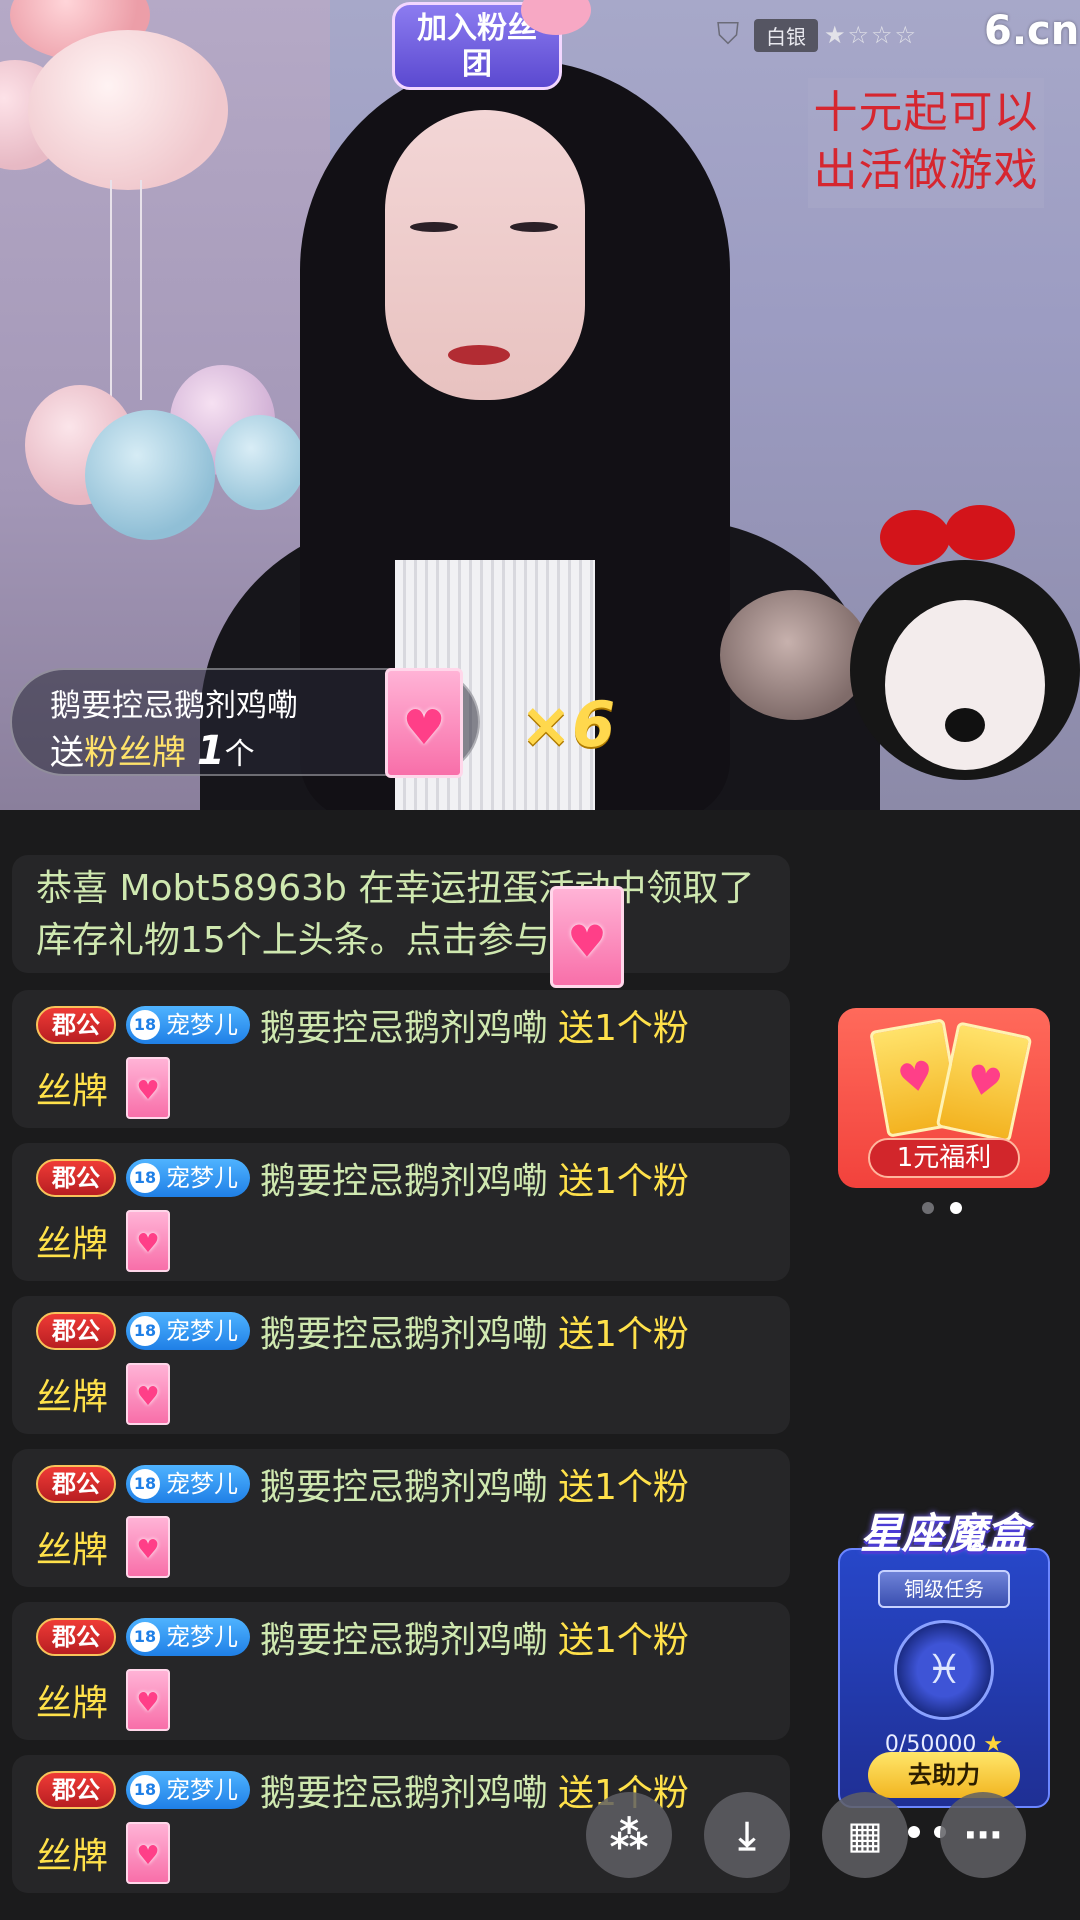  I want to click on balloon-string, so click(111, 290).